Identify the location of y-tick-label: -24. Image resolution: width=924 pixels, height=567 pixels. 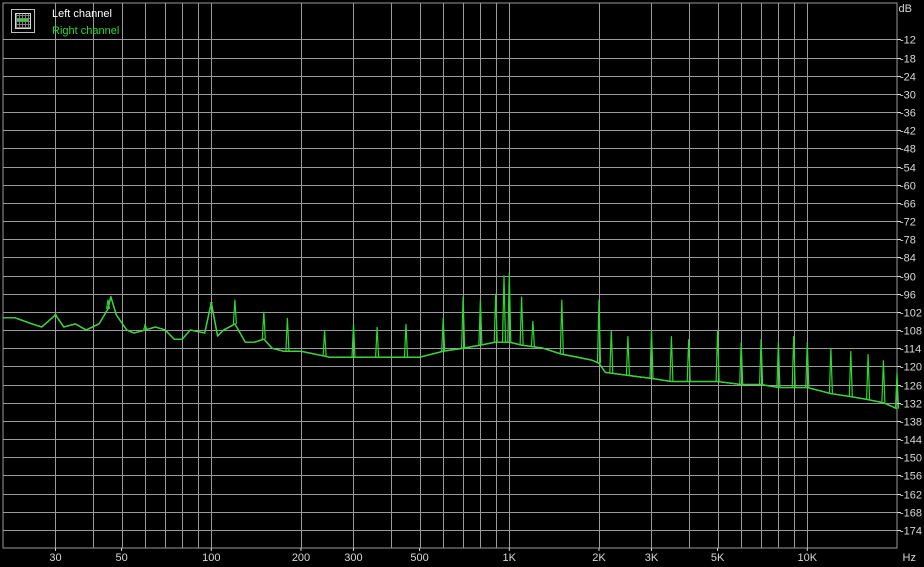
(908, 78).